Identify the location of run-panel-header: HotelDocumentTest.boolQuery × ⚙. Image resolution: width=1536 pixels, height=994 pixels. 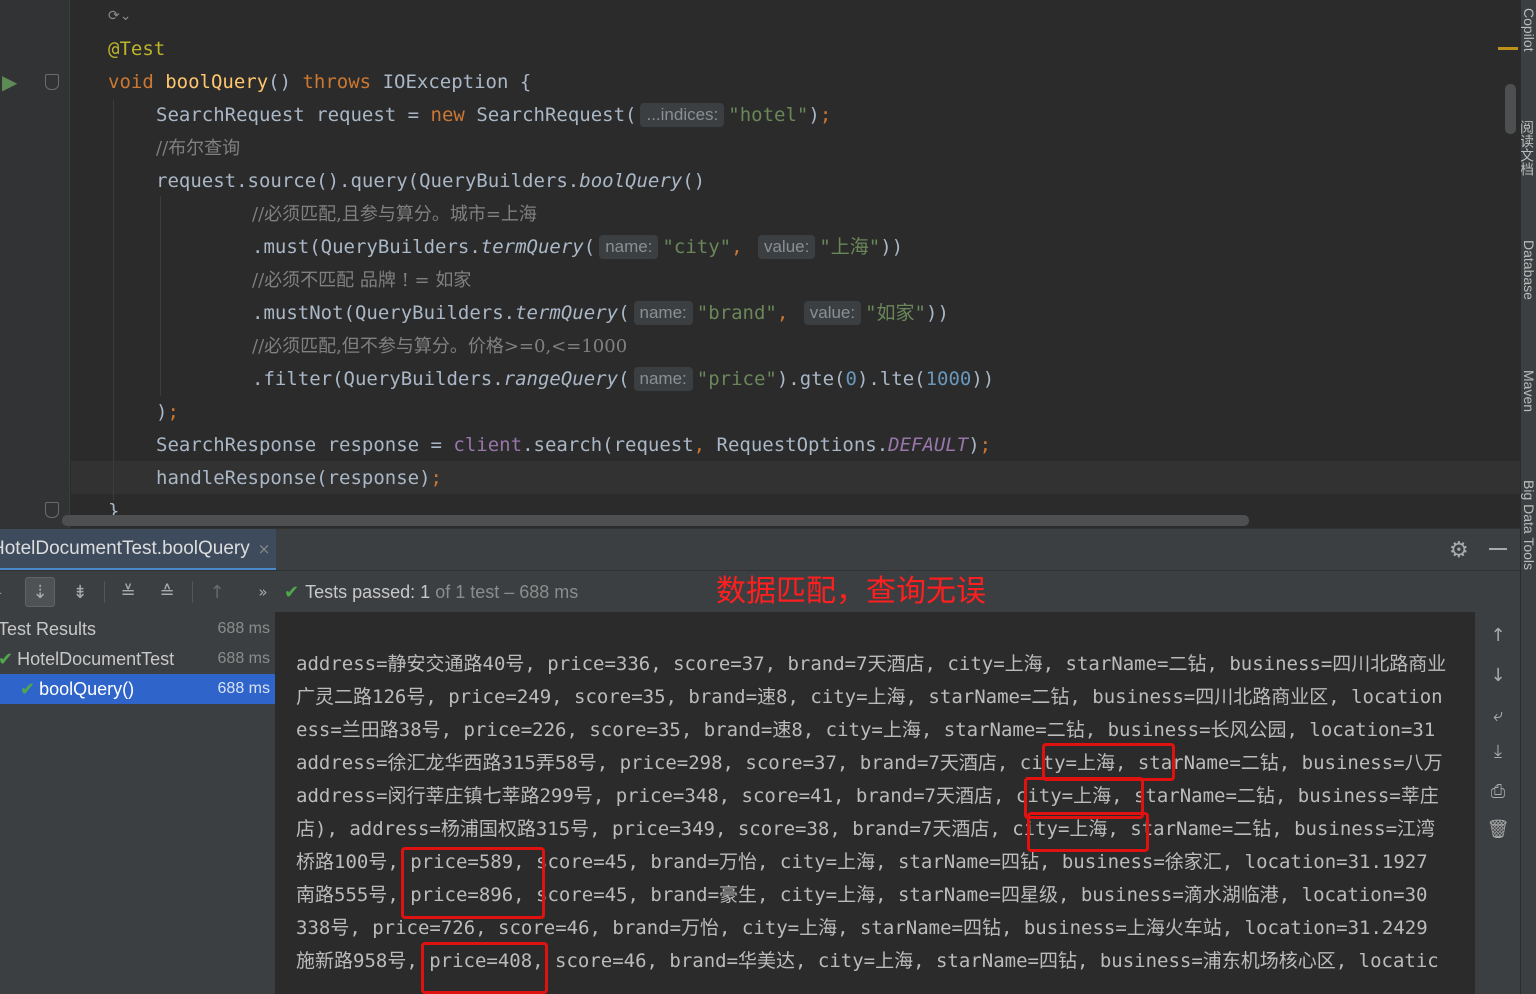
(760, 549).